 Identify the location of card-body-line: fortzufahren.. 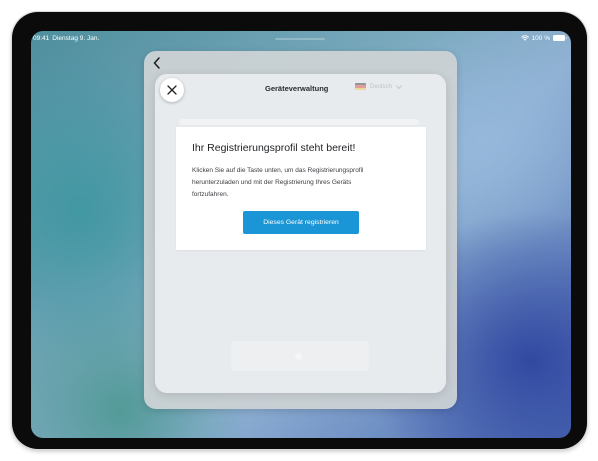
(210, 194).